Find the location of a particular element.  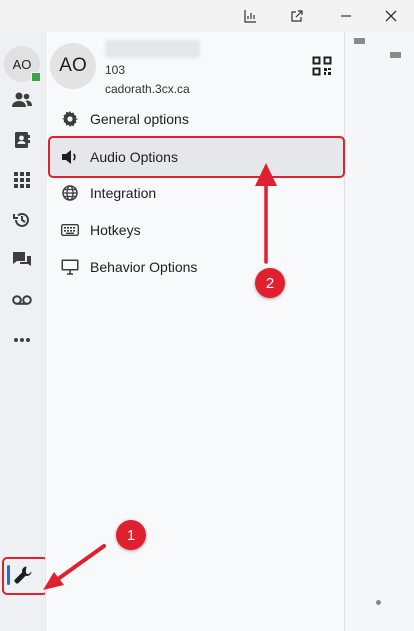

speaker-icon is located at coordinates (70, 157).